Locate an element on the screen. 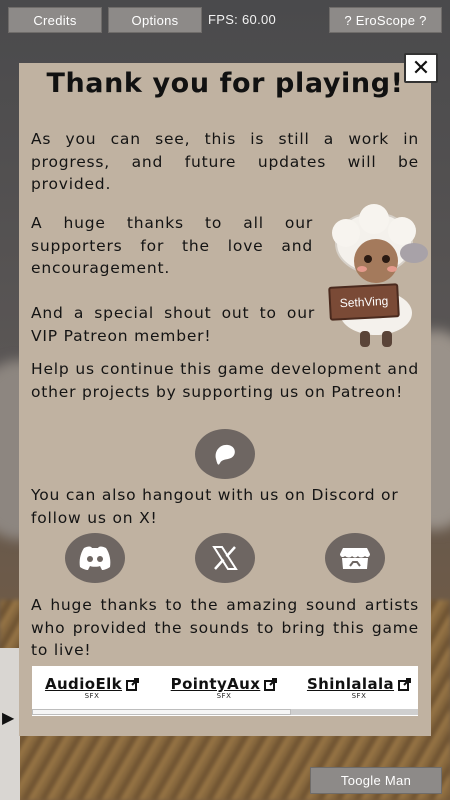 The width and height of the screenshot is (450, 800). artist-name: PointyAux is located at coordinates (215, 684).